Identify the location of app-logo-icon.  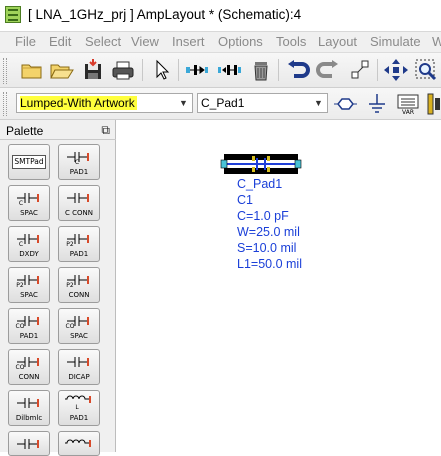
(13, 14).